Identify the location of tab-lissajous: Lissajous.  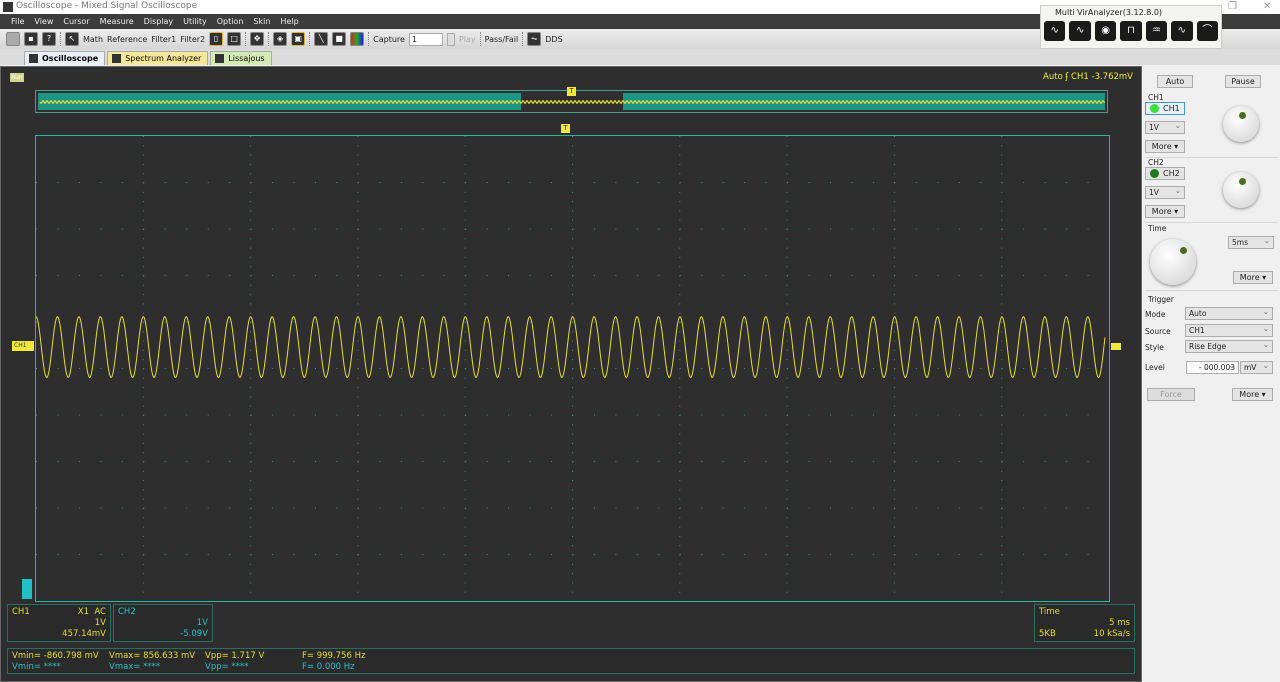
(241, 58).